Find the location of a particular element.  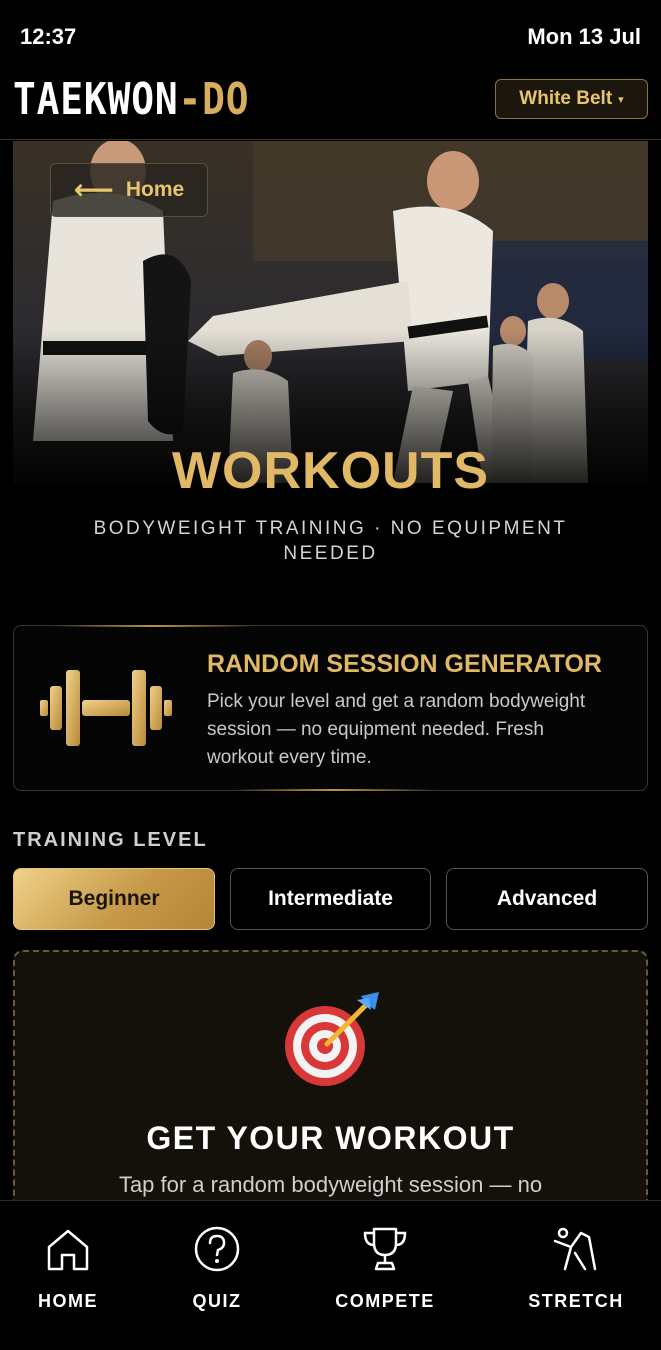

nav-quiz: QUIZ is located at coordinates (217, 1268).